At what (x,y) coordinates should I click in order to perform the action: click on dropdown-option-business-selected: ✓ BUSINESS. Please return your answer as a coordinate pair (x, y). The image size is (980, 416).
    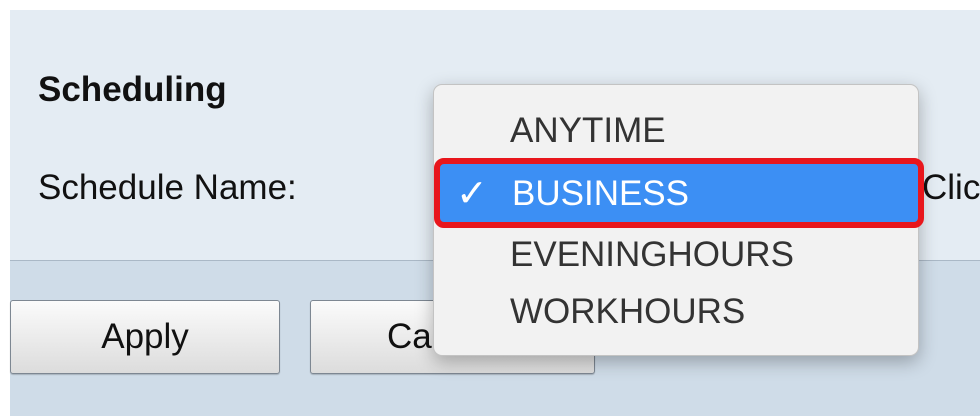
    Looking at the image, I should click on (679, 193).